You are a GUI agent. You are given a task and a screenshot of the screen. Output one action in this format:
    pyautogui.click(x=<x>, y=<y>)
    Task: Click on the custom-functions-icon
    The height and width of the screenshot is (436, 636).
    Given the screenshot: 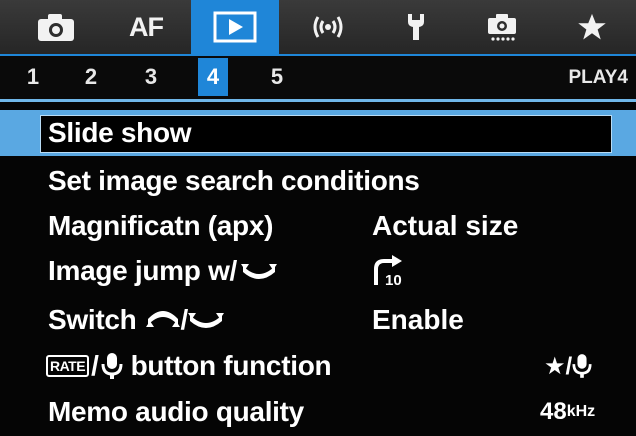 What is the action you would take?
    pyautogui.click(x=502, y=27)
    